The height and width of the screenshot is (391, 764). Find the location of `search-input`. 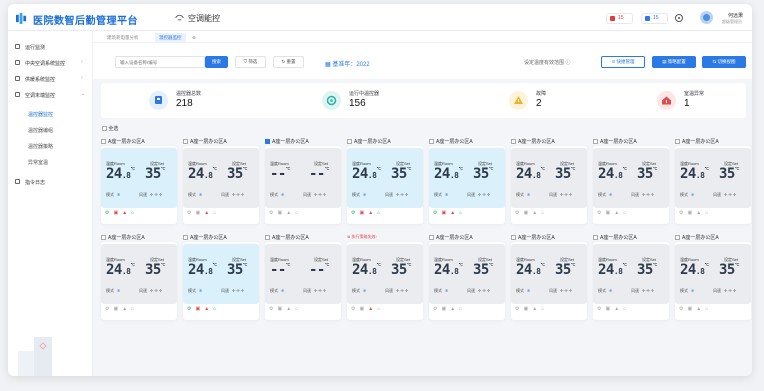

search-input is located at coordinates (160, 62).